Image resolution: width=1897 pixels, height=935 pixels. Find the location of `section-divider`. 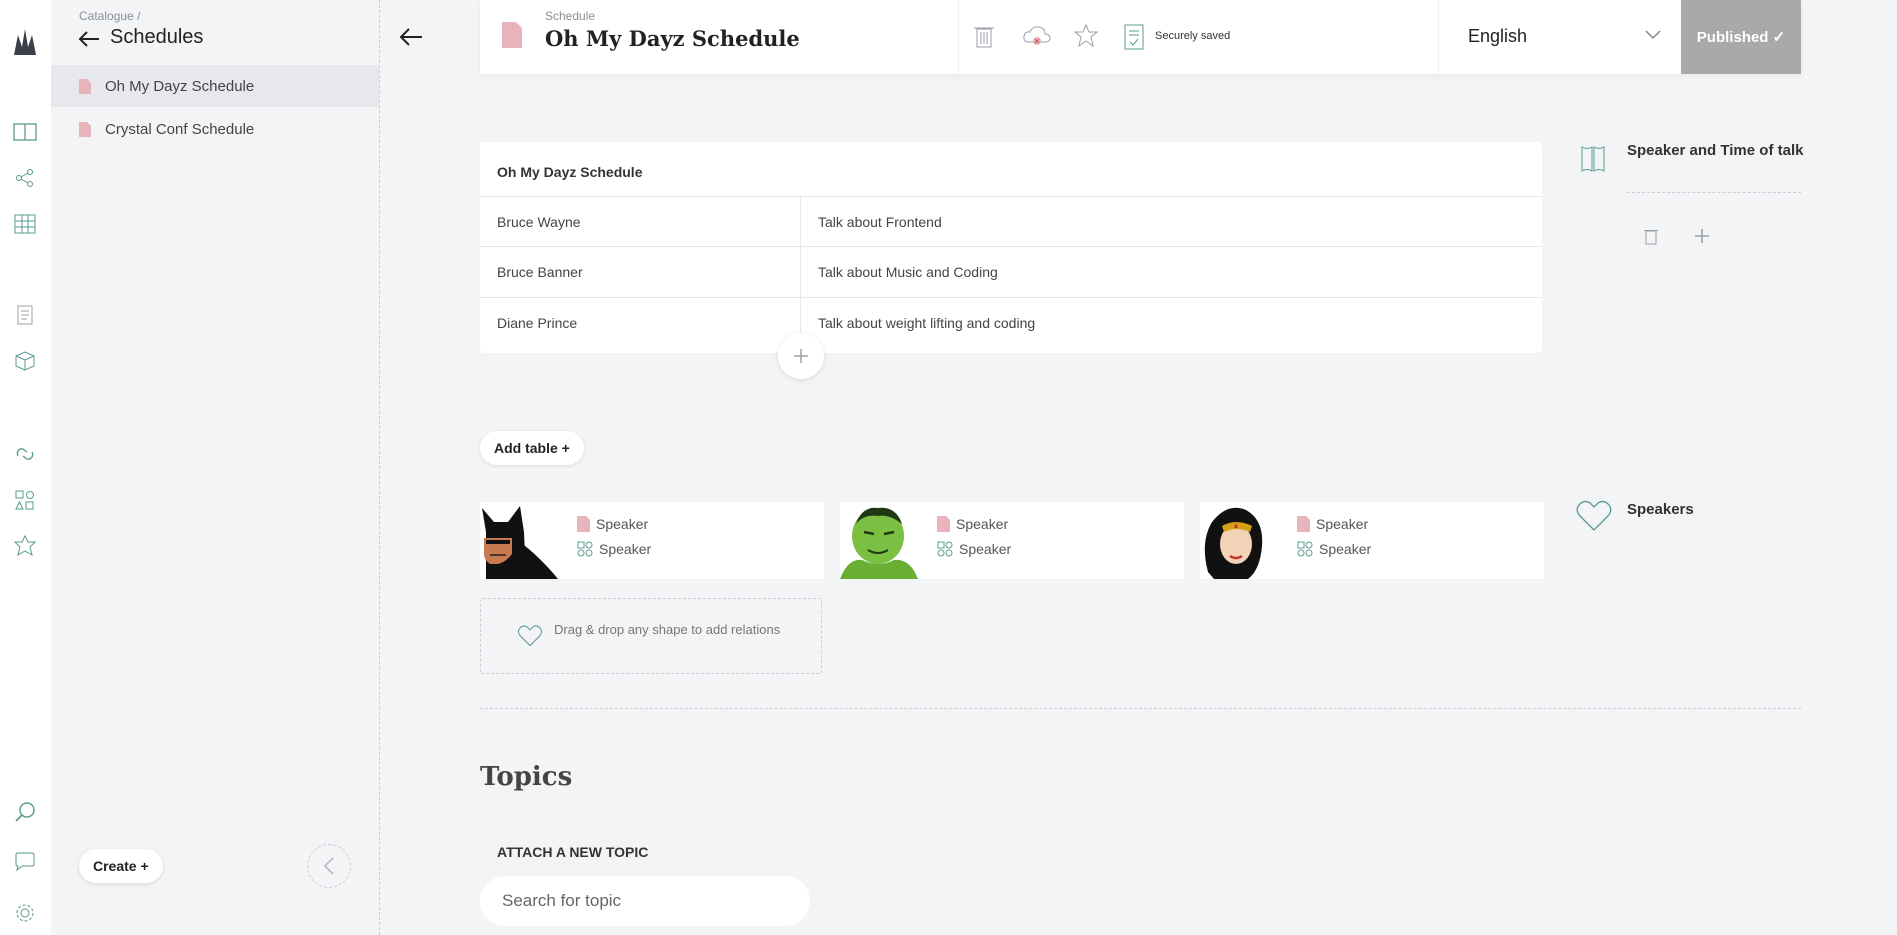

section-divider is located at coordinates (1140, 708).